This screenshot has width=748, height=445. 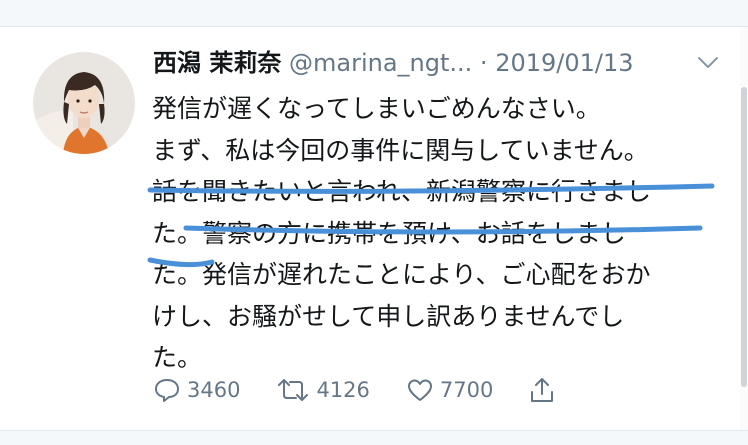 What do you see at coordinates (400, 150) in the screenshot?
I see `tweet-text-line: まず、私は今回の事件に関与していません。` at bounding box center [400, 150].